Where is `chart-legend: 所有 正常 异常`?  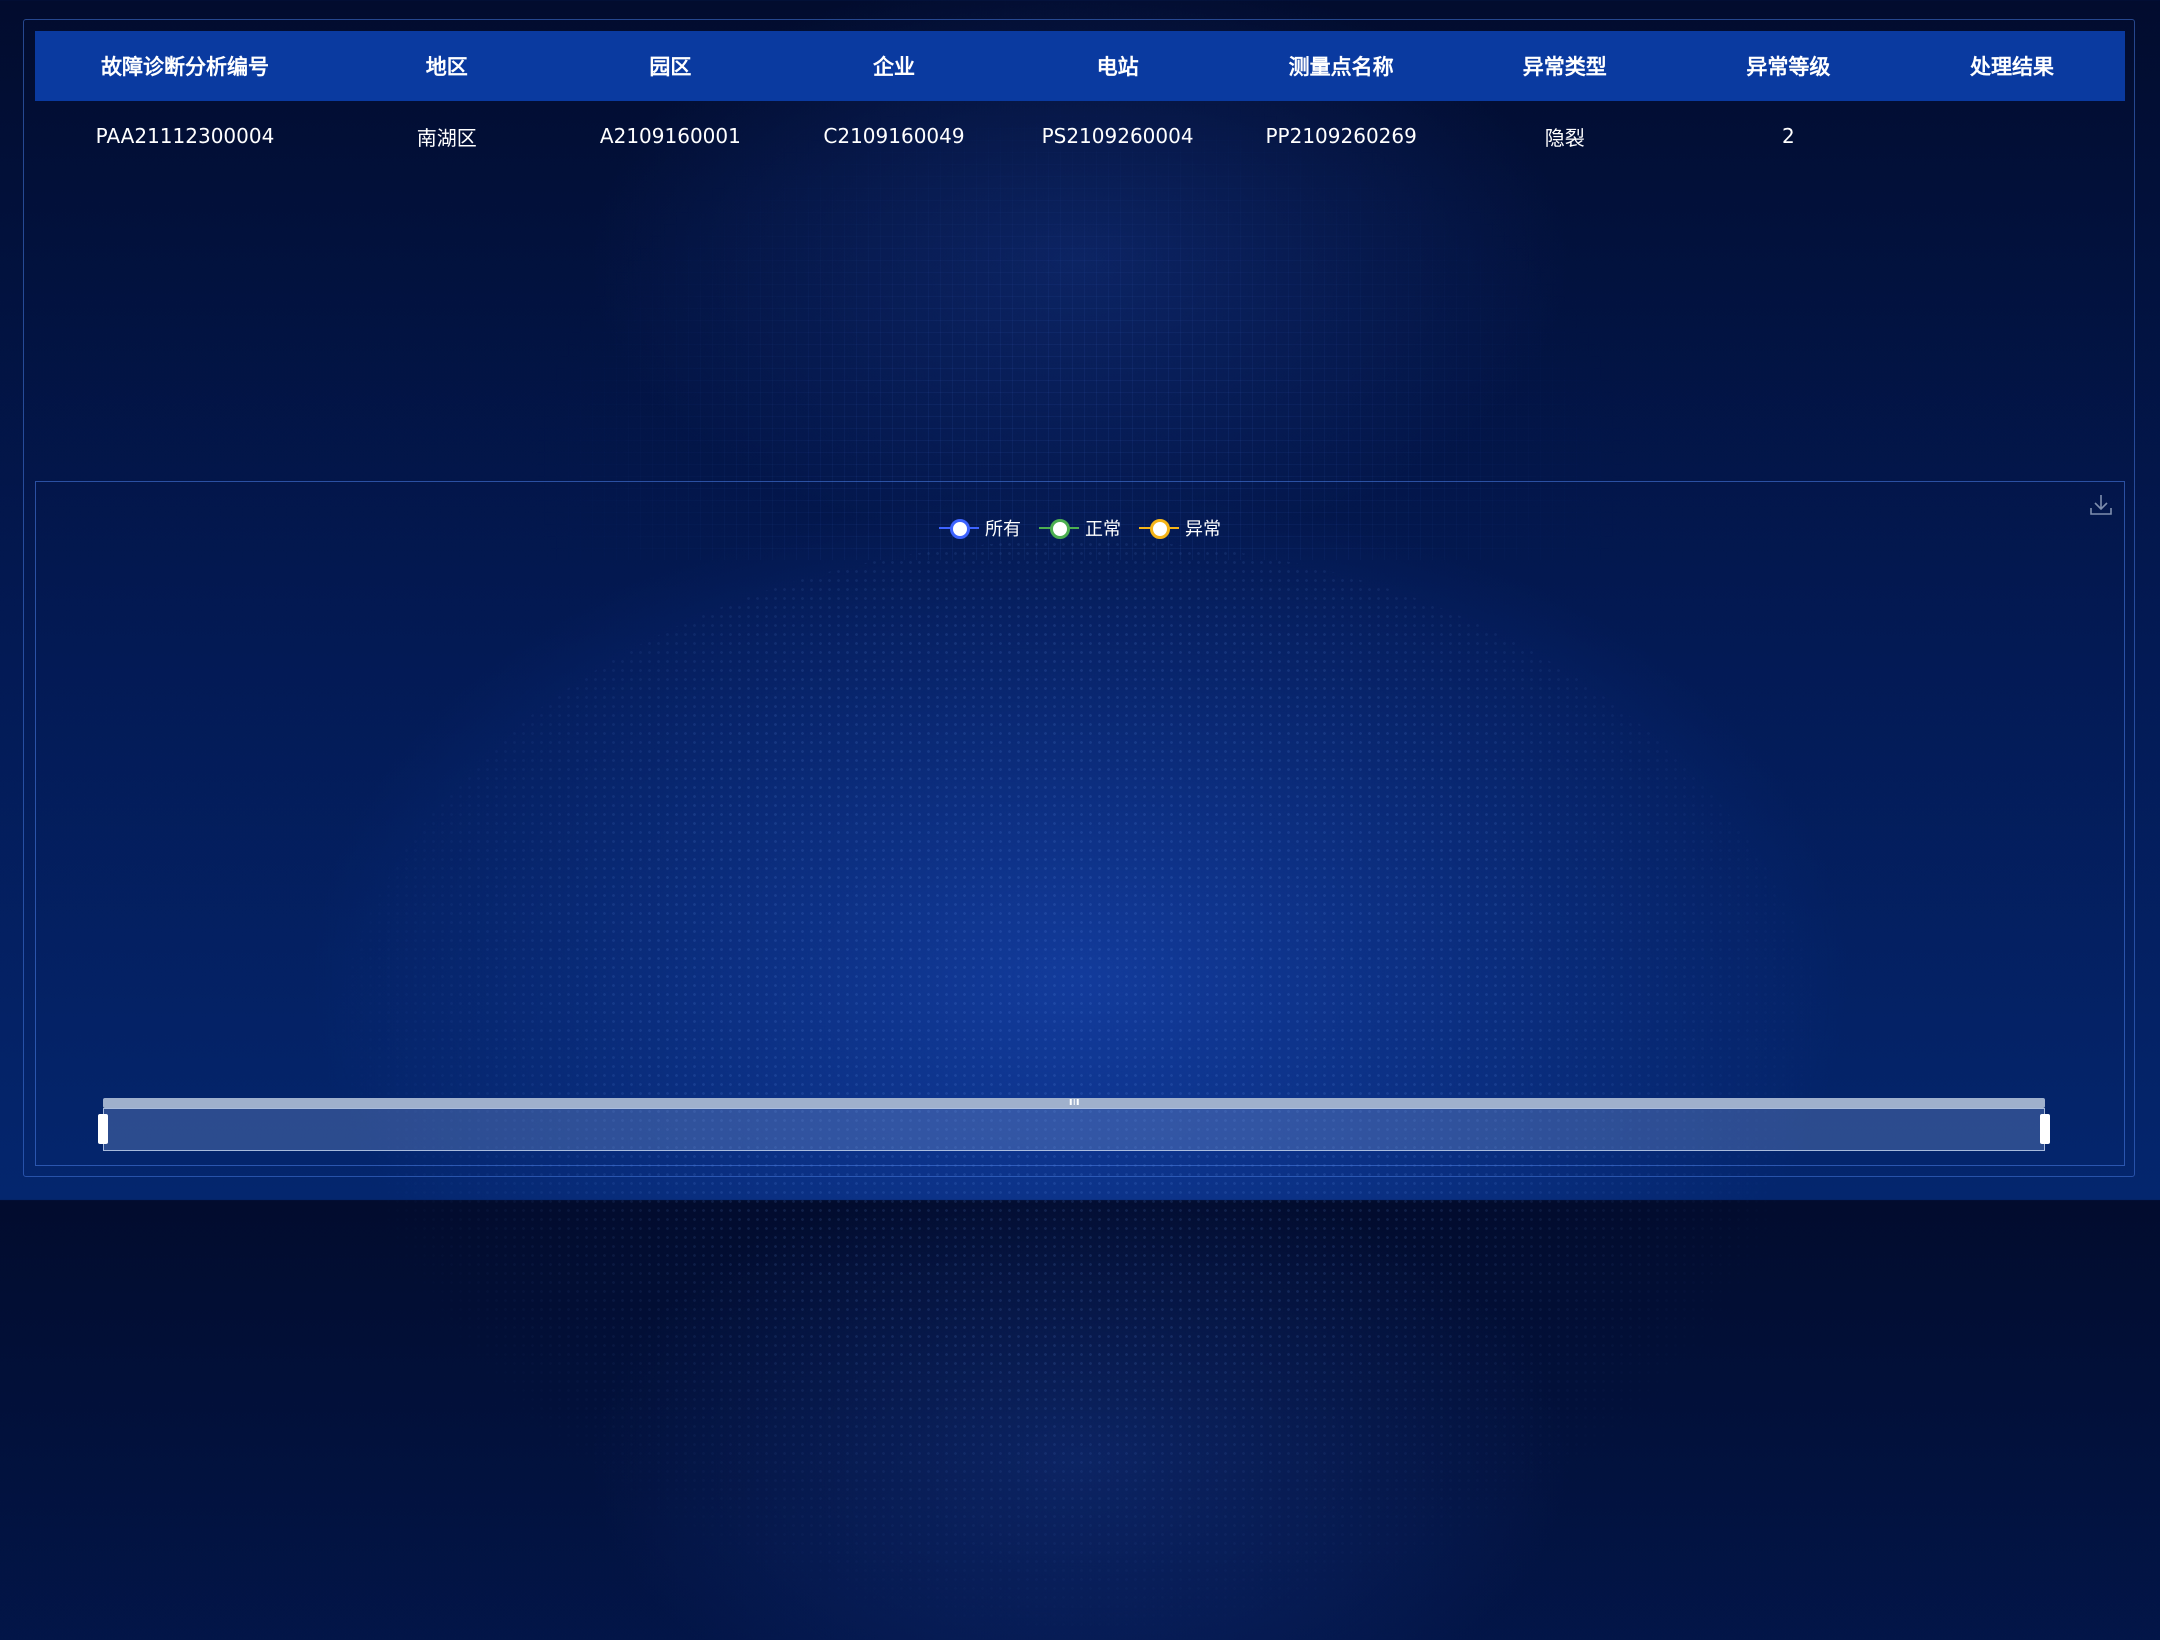 chart-legend: 所有 正常 异常 is located at coordinates (1080, 528).